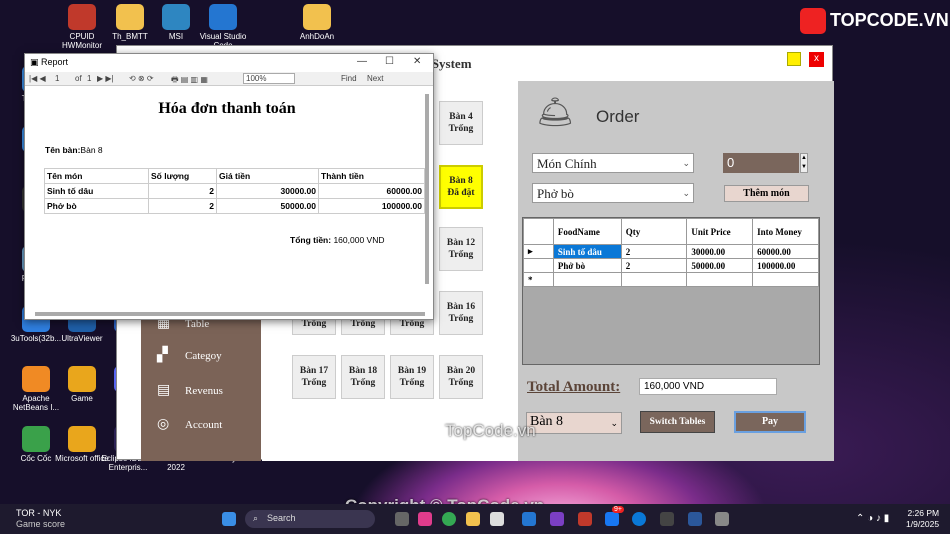  I want to click on table-button: Bàn 12 Trống, so click(461, 249).